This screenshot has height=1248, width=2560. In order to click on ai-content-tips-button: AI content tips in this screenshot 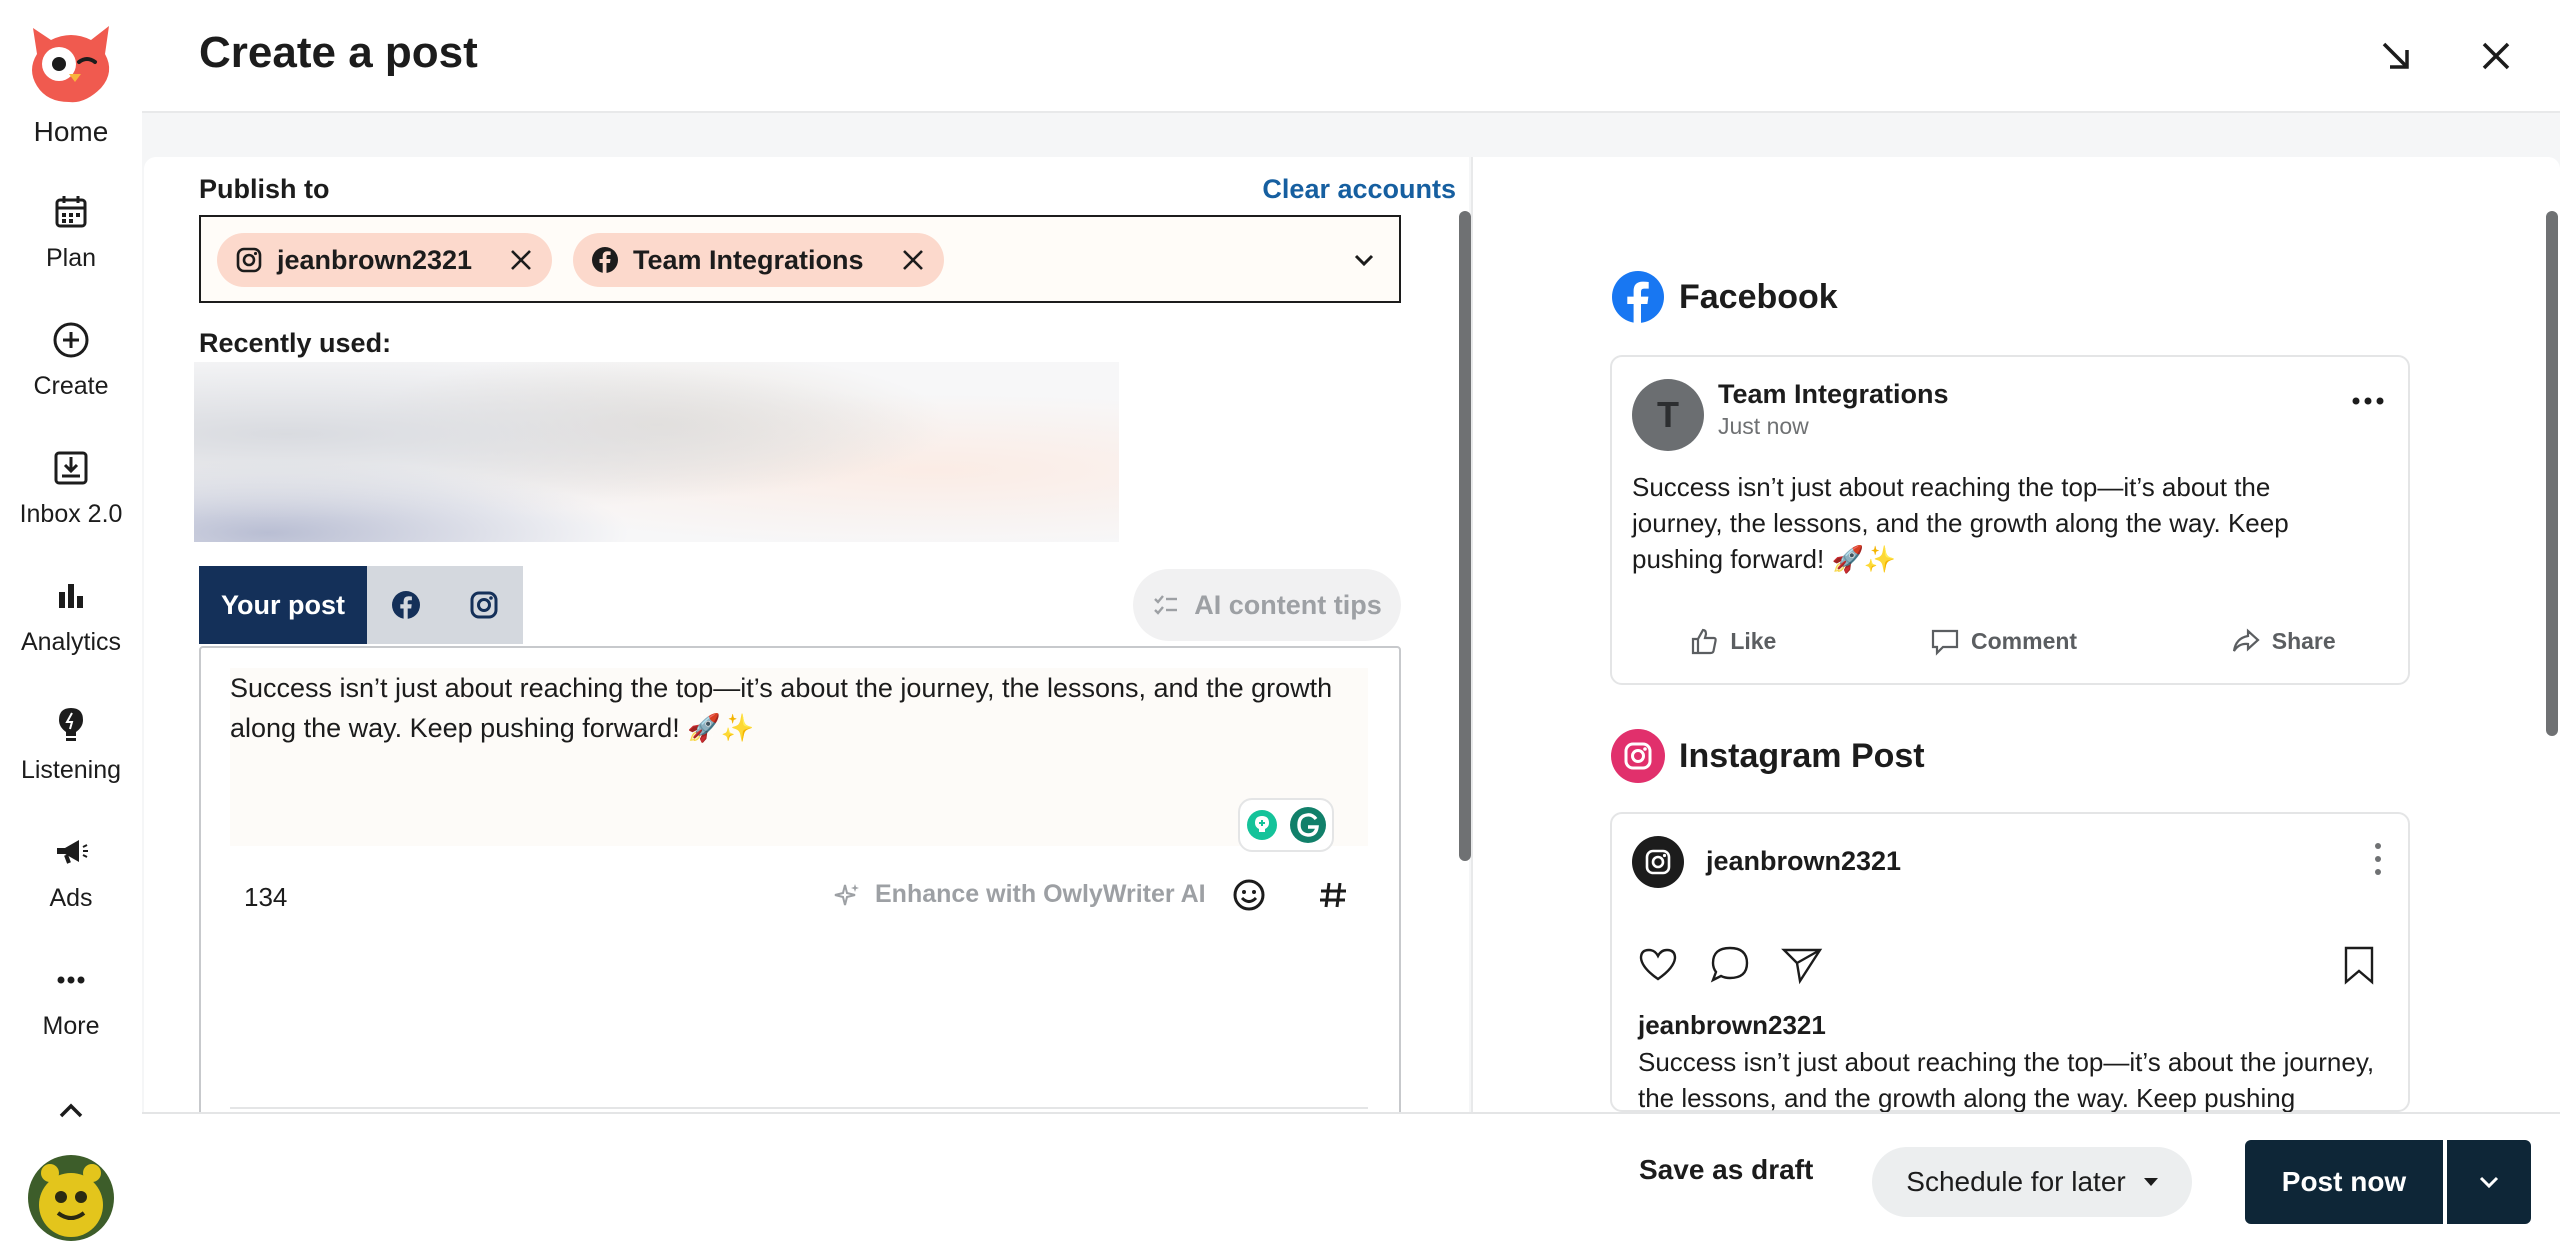, I will do `click(1267, 605)`.